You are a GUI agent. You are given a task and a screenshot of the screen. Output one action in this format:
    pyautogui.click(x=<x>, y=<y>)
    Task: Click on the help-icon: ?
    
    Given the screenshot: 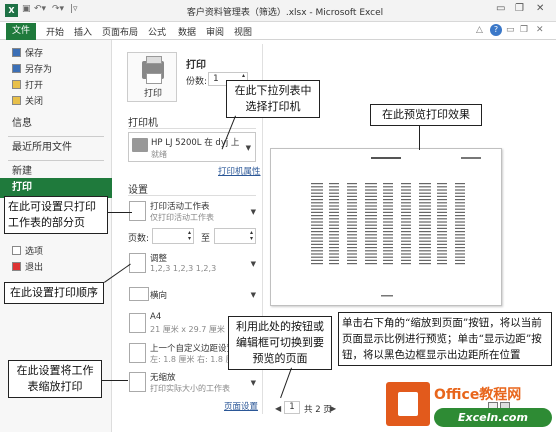 What is the action you would take?
    pyautogui.click(x=496, y=30)
    